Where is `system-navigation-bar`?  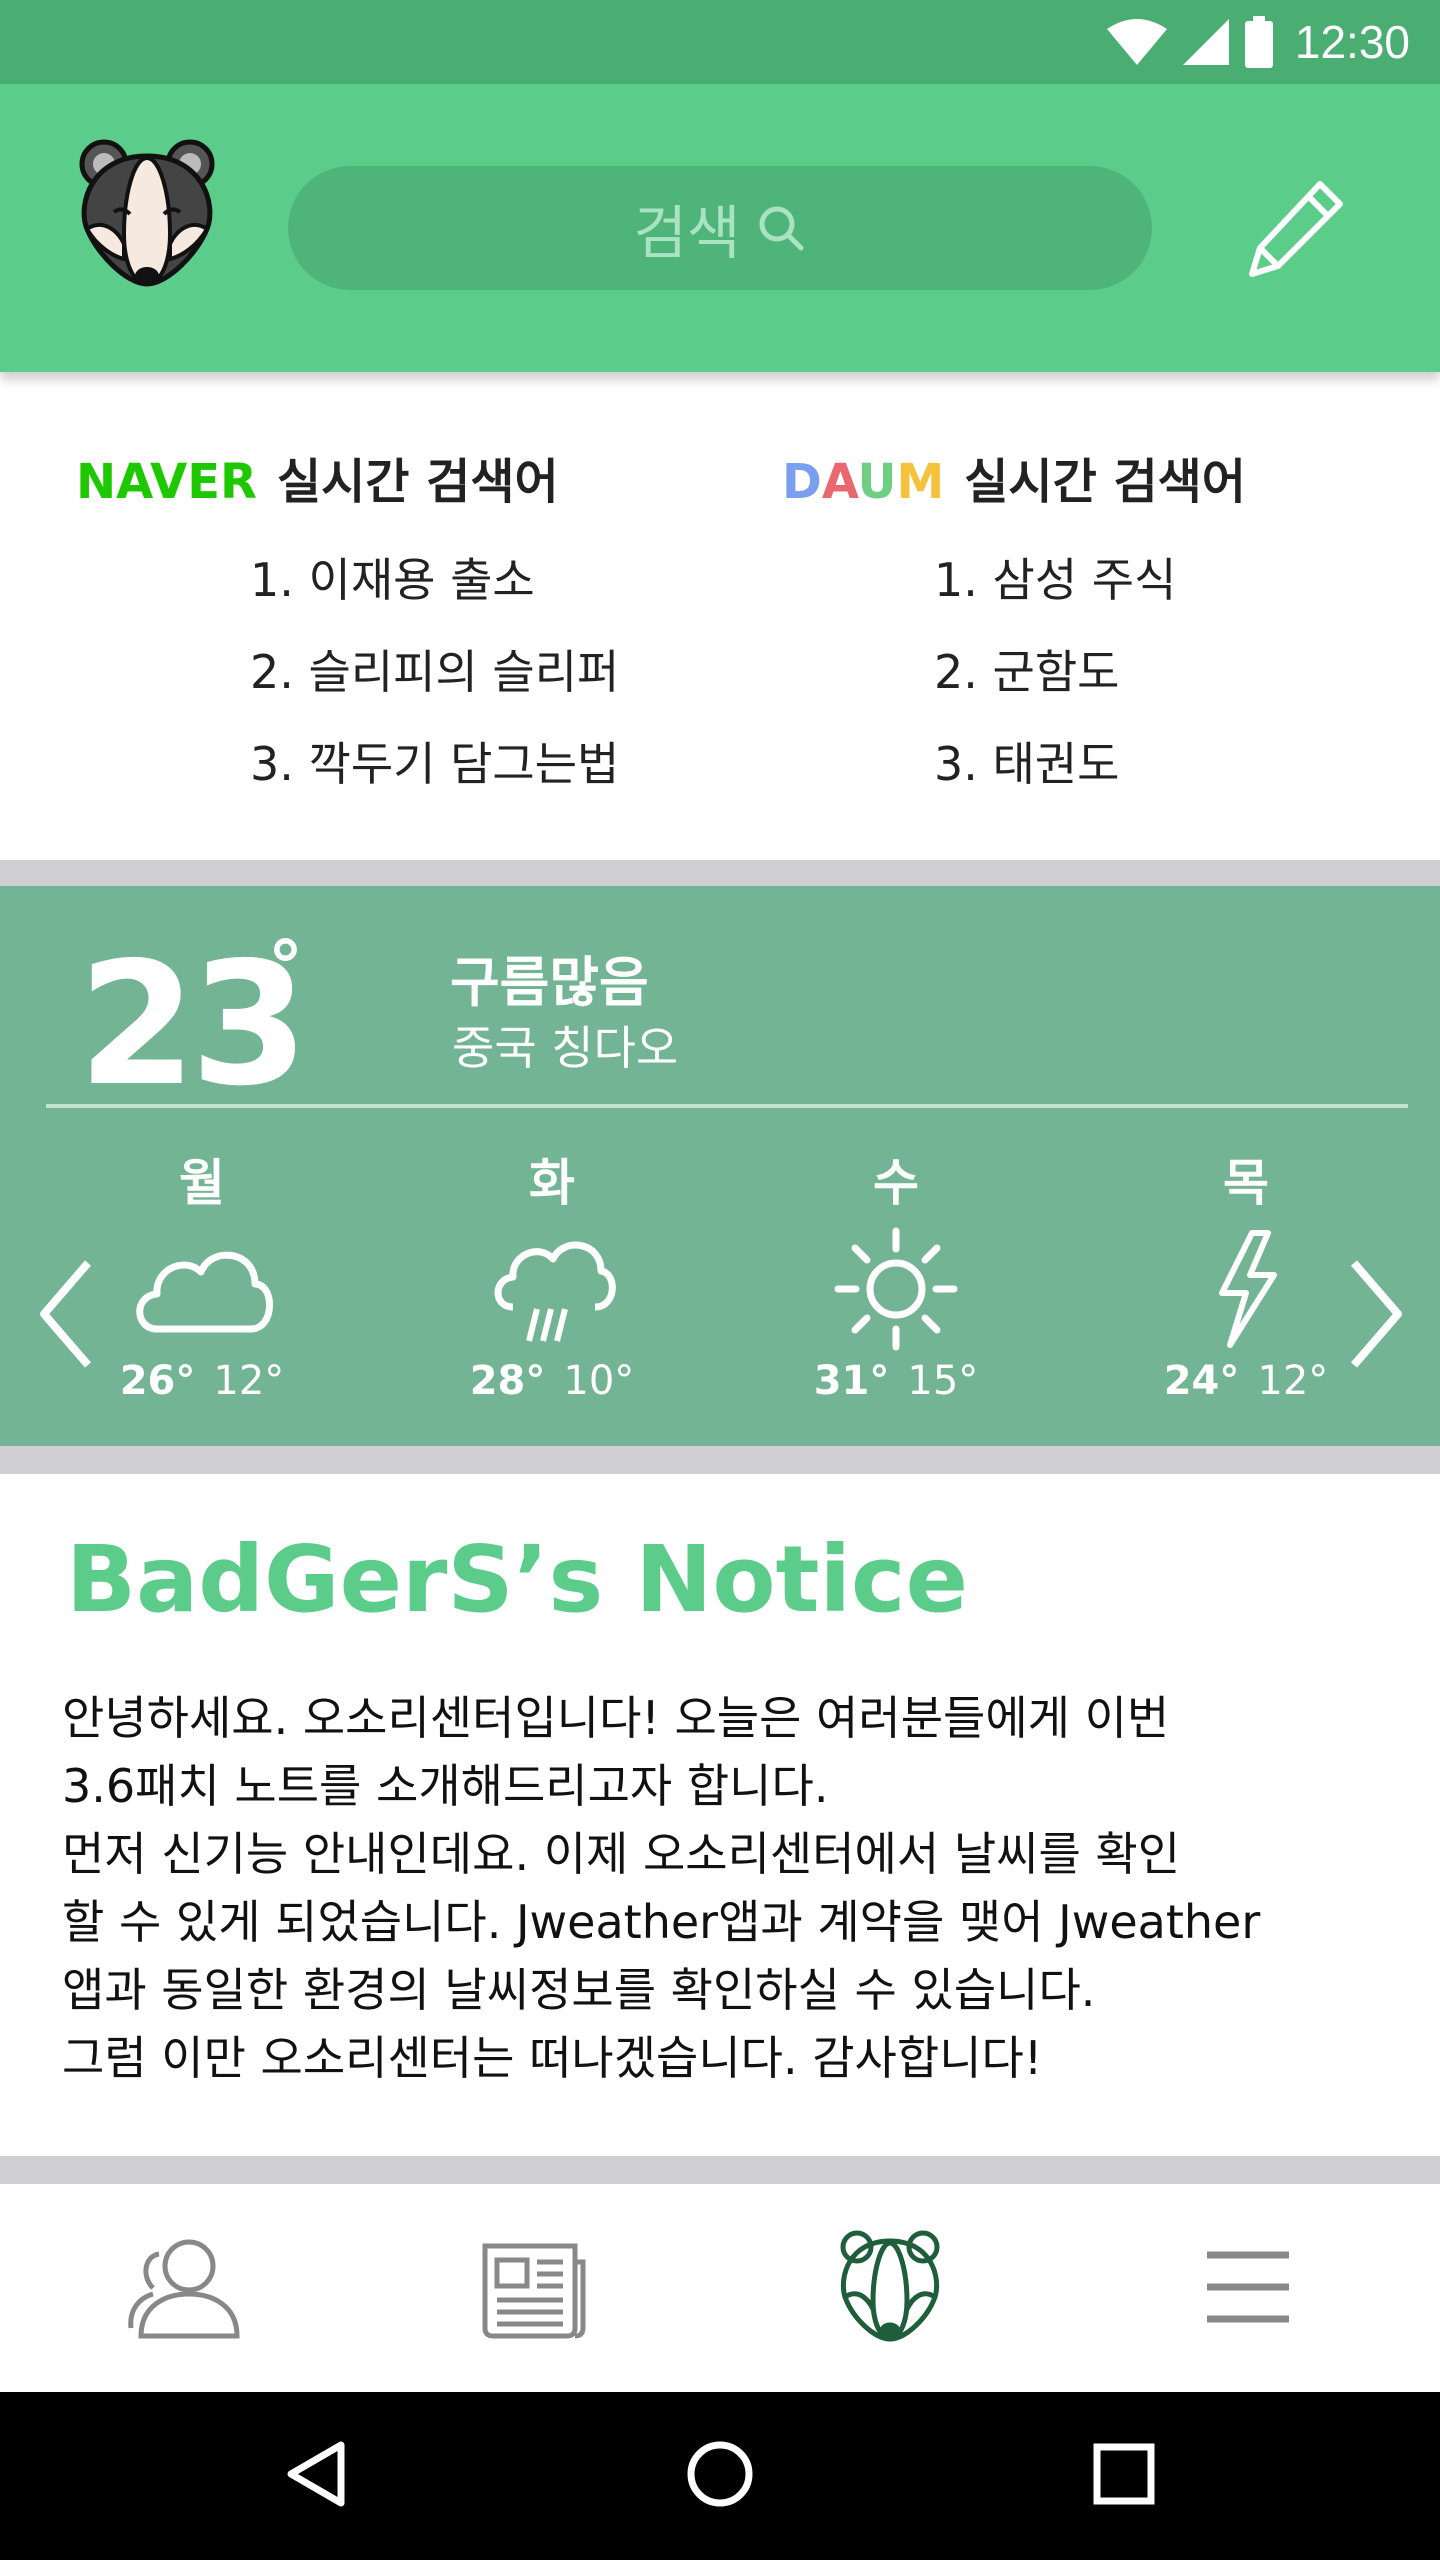
system-navigation-bar is located at coordinates (720, 2476).